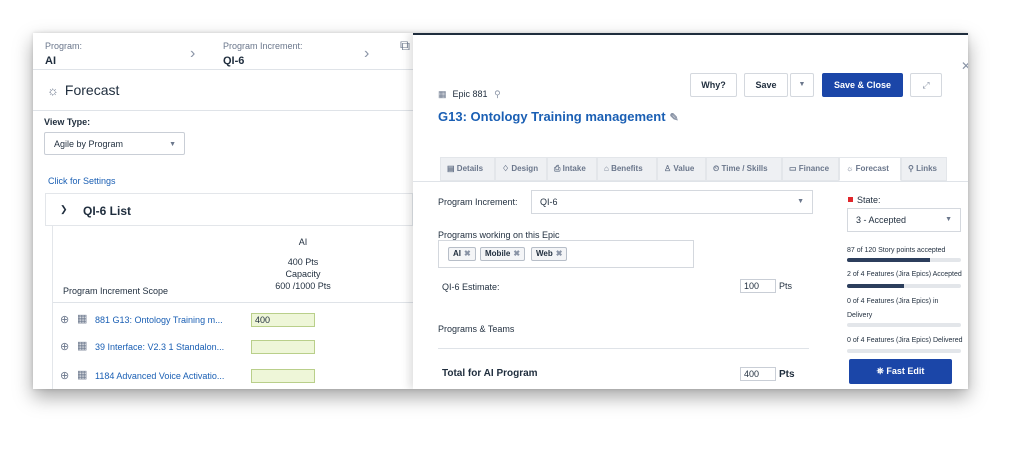 Image resolution: width=1030 pixels, height=452 pixels. Describe the element at coordinates (405, 45) in the screenshot. I see `hierarchy-icon: ⧉` at that location.